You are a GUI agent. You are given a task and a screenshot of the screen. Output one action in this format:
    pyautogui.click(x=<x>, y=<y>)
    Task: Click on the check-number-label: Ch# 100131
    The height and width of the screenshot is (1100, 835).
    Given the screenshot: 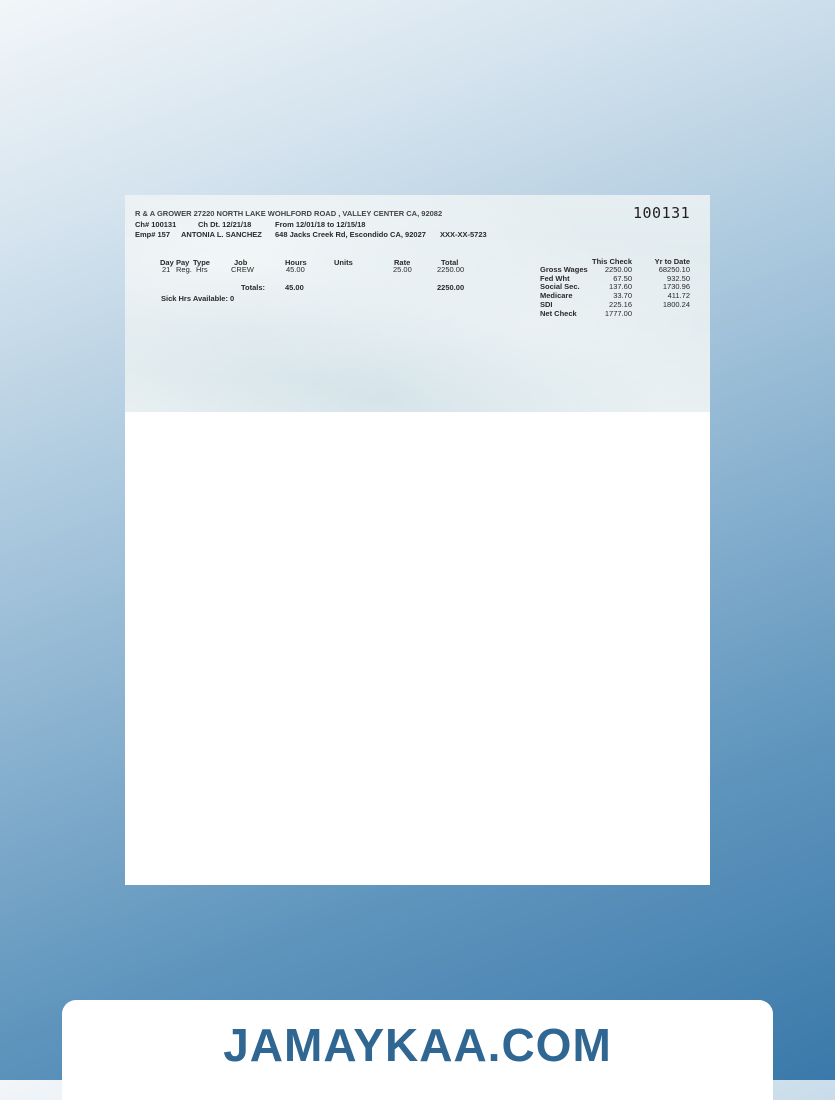 What is the action you would take?
    pyautogui.click(x=156, y=224)
    